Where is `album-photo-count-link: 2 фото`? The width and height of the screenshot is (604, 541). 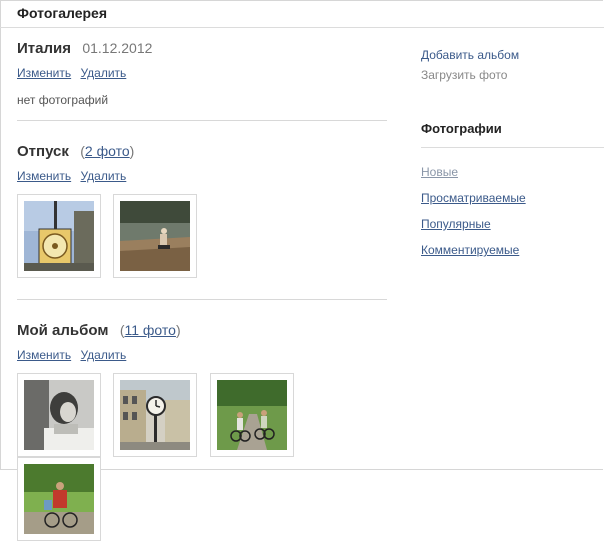
album-photo-count-link: 2 фото is located at coordinates (107, 151).